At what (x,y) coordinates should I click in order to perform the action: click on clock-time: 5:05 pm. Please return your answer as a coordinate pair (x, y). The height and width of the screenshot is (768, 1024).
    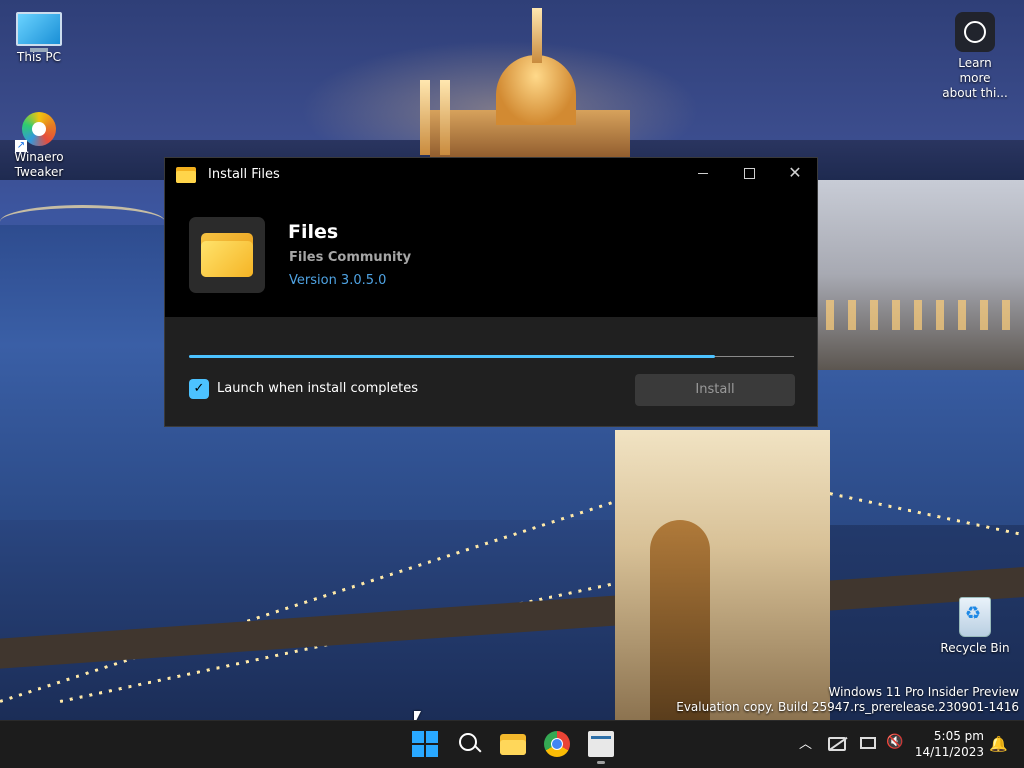
    Looking at the image, I should click on (958, 736).